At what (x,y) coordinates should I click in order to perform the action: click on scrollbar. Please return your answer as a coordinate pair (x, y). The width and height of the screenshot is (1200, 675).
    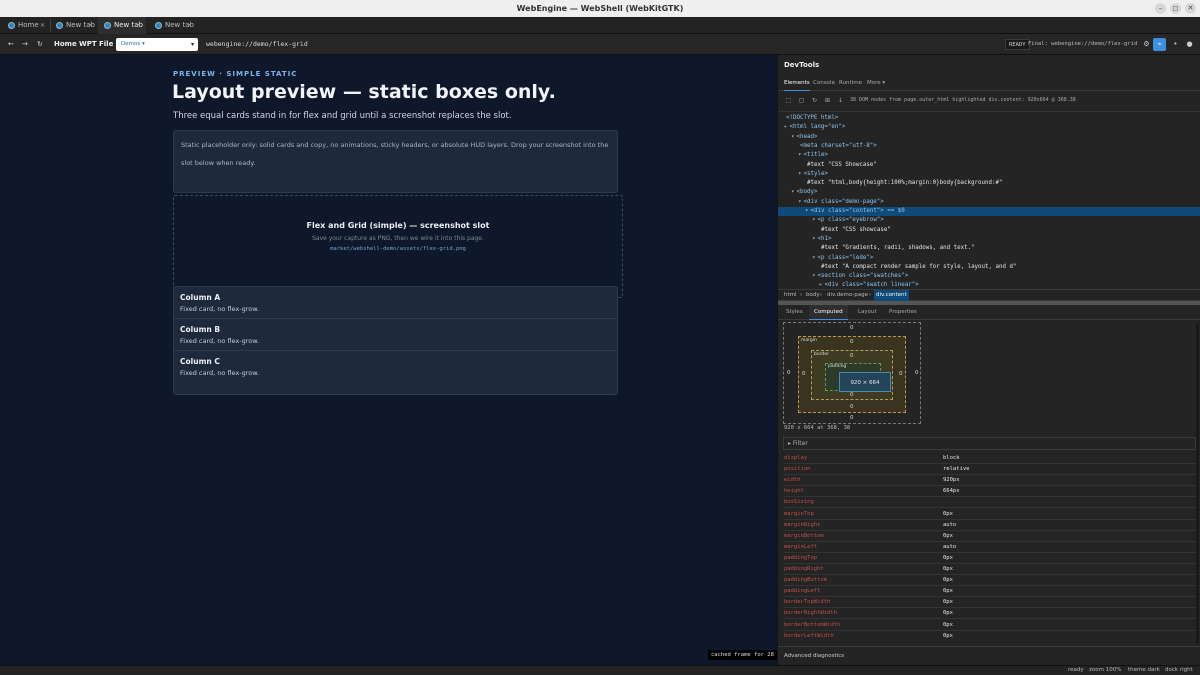
    Looking at the image, I should click on (1197, 483).